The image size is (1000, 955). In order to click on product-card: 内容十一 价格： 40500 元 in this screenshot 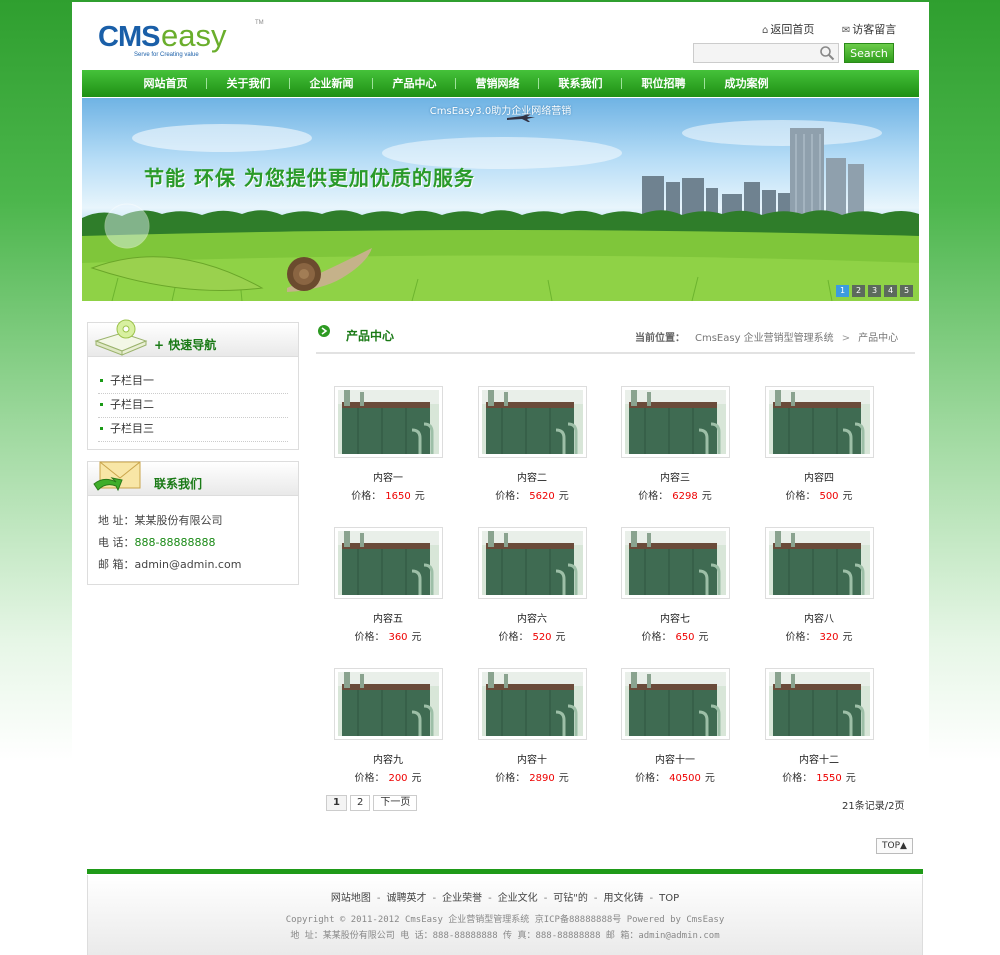, I will do `click(675, 726)`.